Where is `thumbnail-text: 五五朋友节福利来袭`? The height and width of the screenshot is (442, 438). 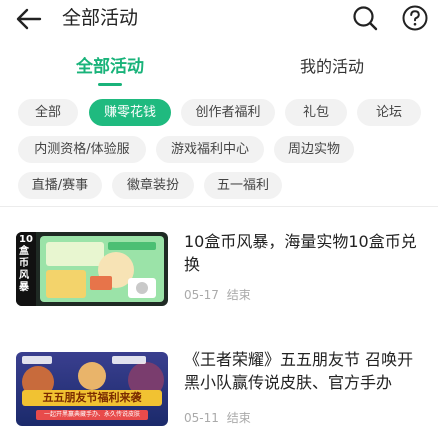
thumbnail-text: 五五朋友节福利来袭 is located at coordinates (92, 397).